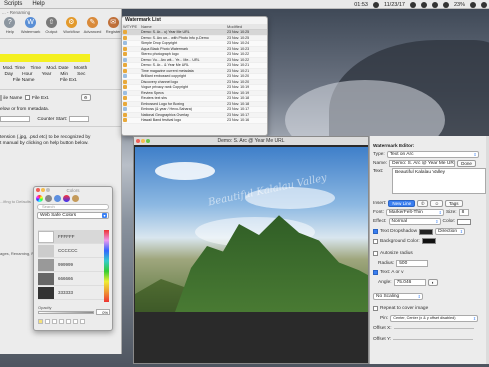 This screenshot has height=367, width=489. What do you see at coordinates (9, 74) in the screenshot?
I see `token-day: Day` at bounding box center [9, 74].